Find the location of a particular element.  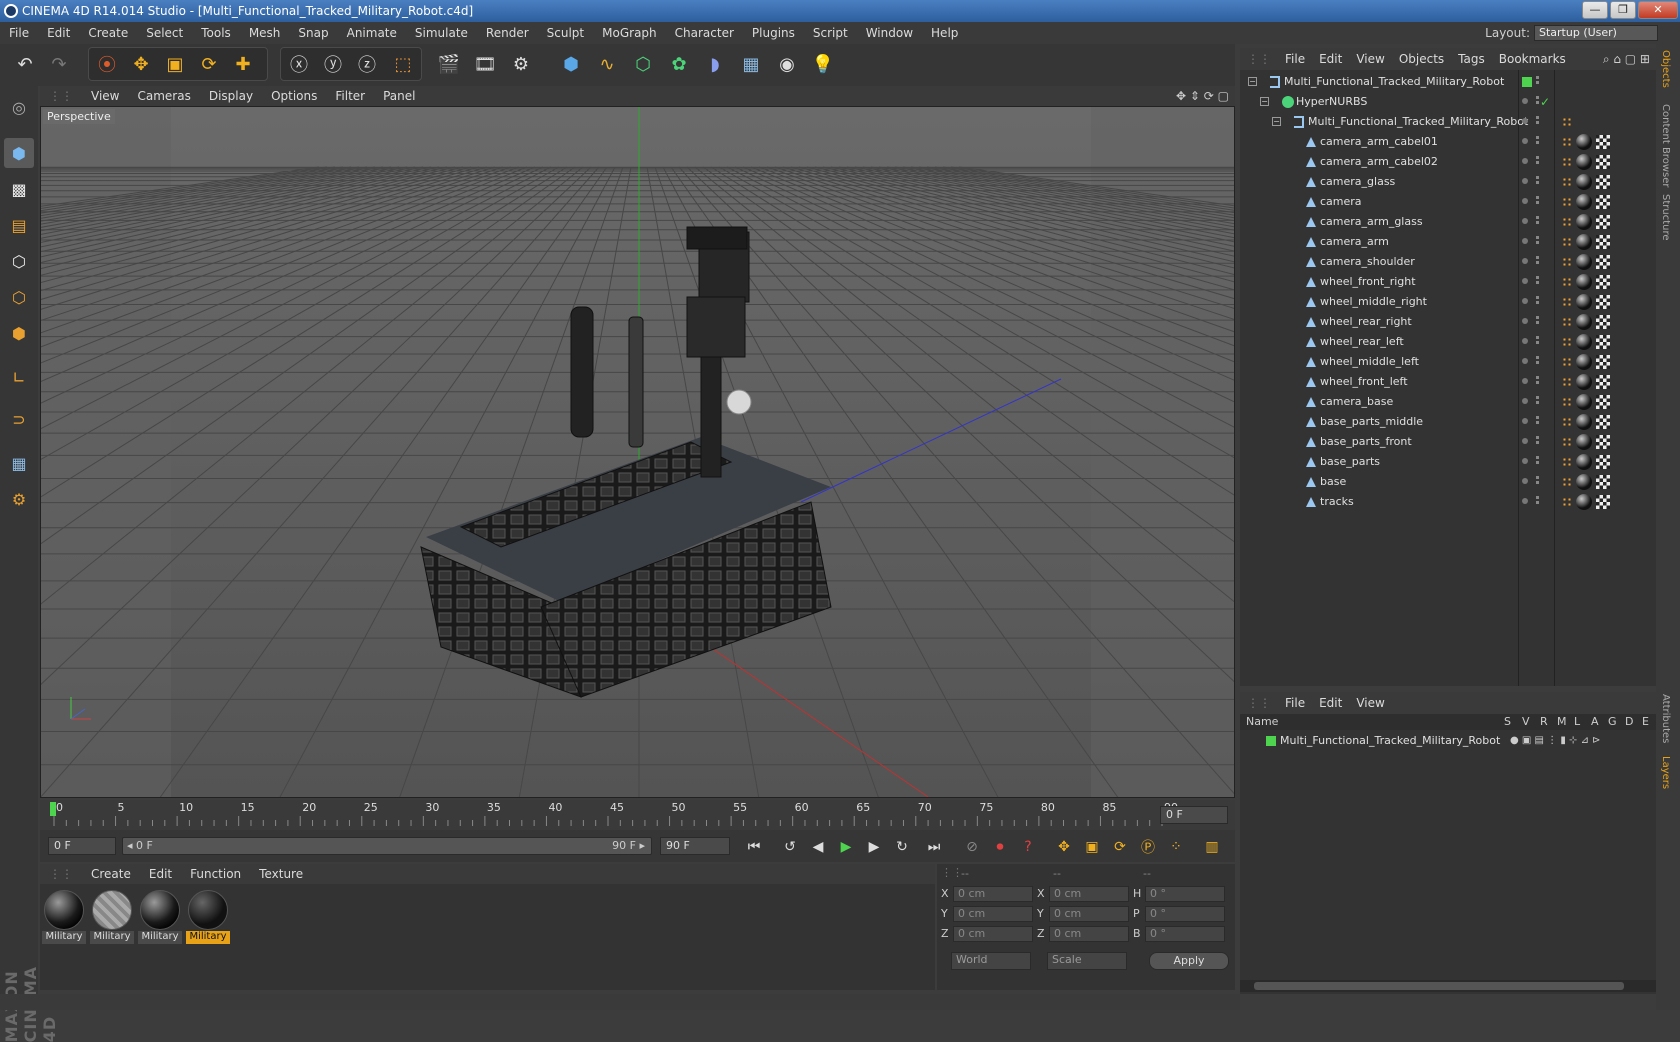

edges-mode-icon: ⬡ is located at coordinates (19, 297).